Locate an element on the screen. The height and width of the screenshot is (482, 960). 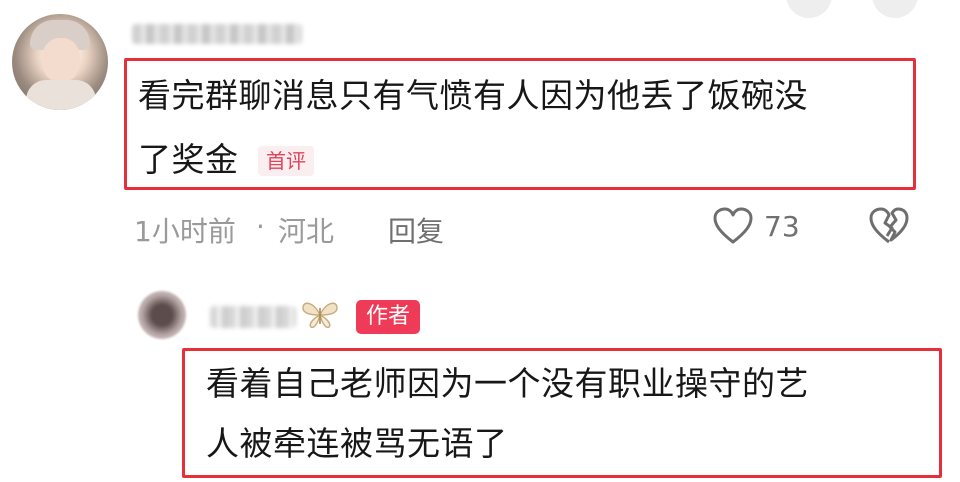
butterfly-icon is located at coordinates (320, 315).